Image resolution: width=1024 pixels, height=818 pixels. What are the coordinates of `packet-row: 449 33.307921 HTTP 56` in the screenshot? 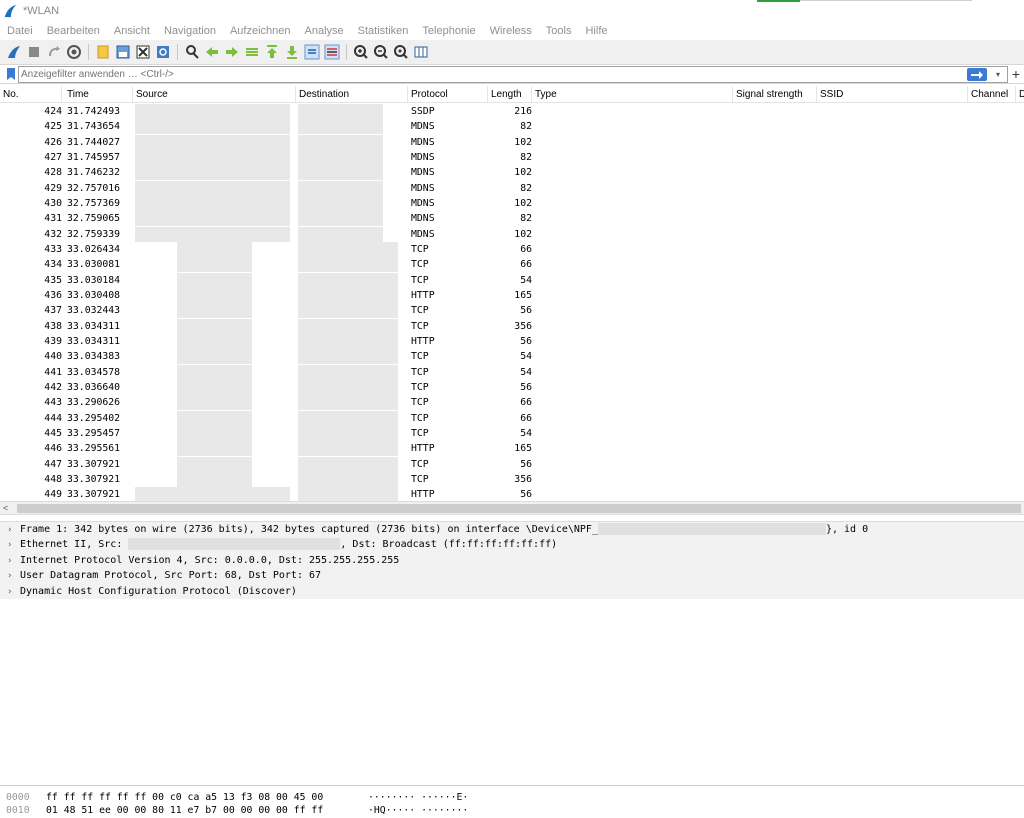 It's located at (512, 494).